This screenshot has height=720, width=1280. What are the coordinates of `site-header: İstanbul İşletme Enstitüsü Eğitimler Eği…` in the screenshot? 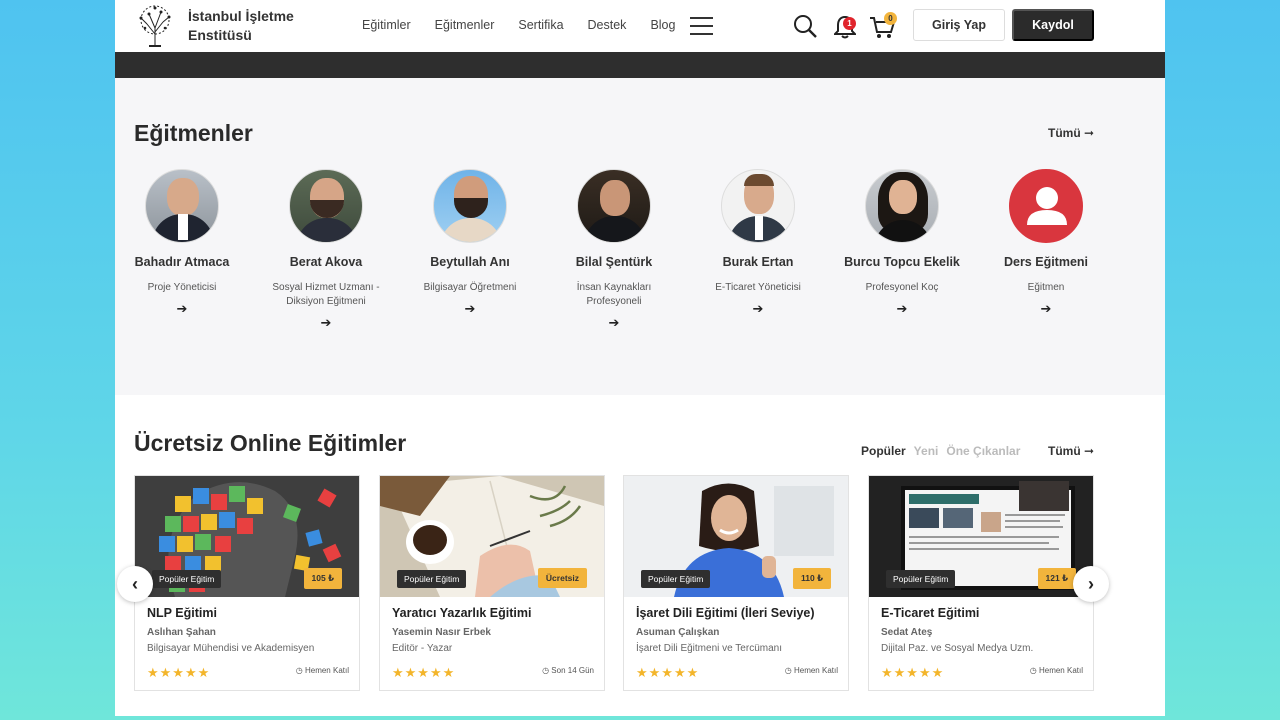 It's located at (640, 26).